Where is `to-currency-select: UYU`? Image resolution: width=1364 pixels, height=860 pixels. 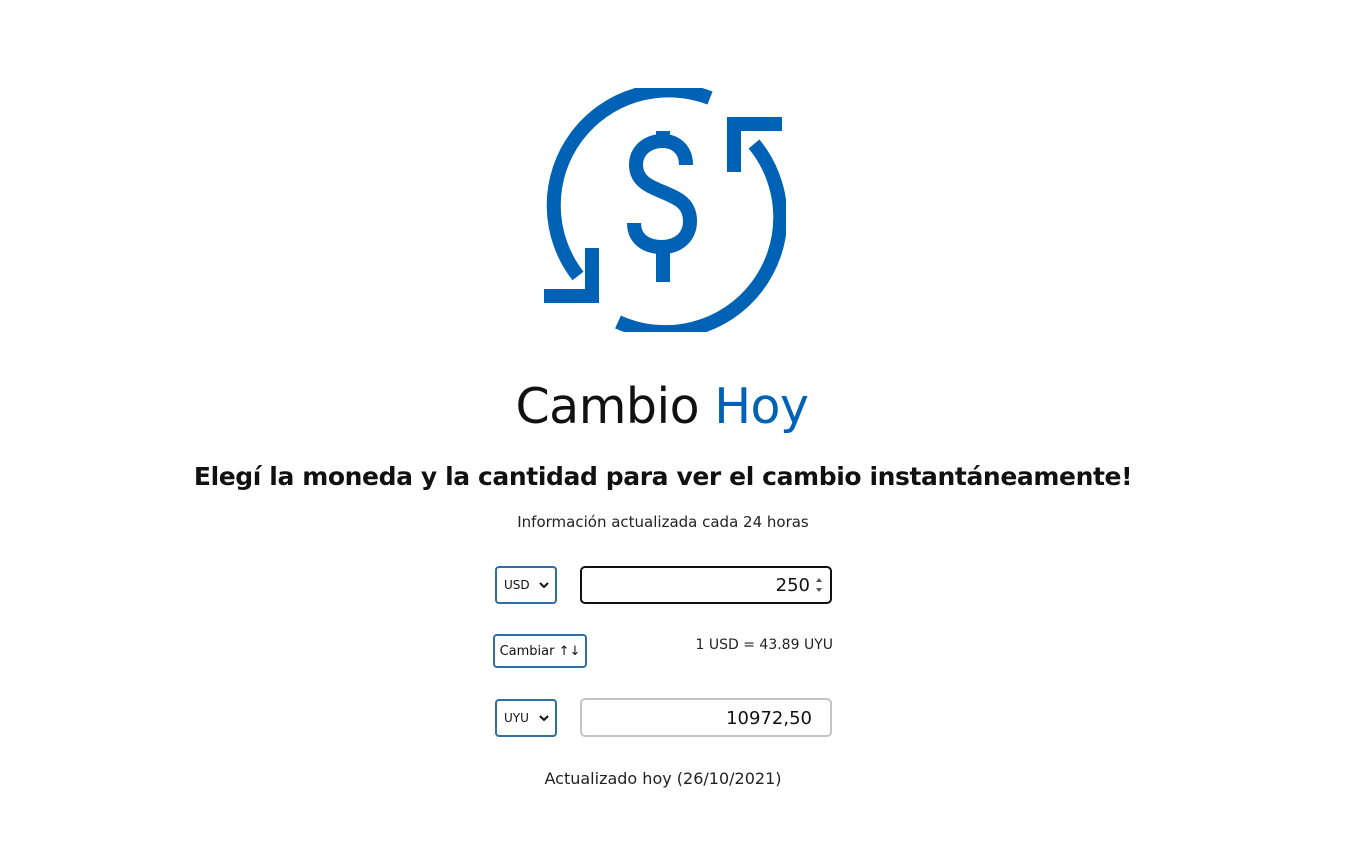 to-currency-select: UYU is located at coordinates (526, 718).